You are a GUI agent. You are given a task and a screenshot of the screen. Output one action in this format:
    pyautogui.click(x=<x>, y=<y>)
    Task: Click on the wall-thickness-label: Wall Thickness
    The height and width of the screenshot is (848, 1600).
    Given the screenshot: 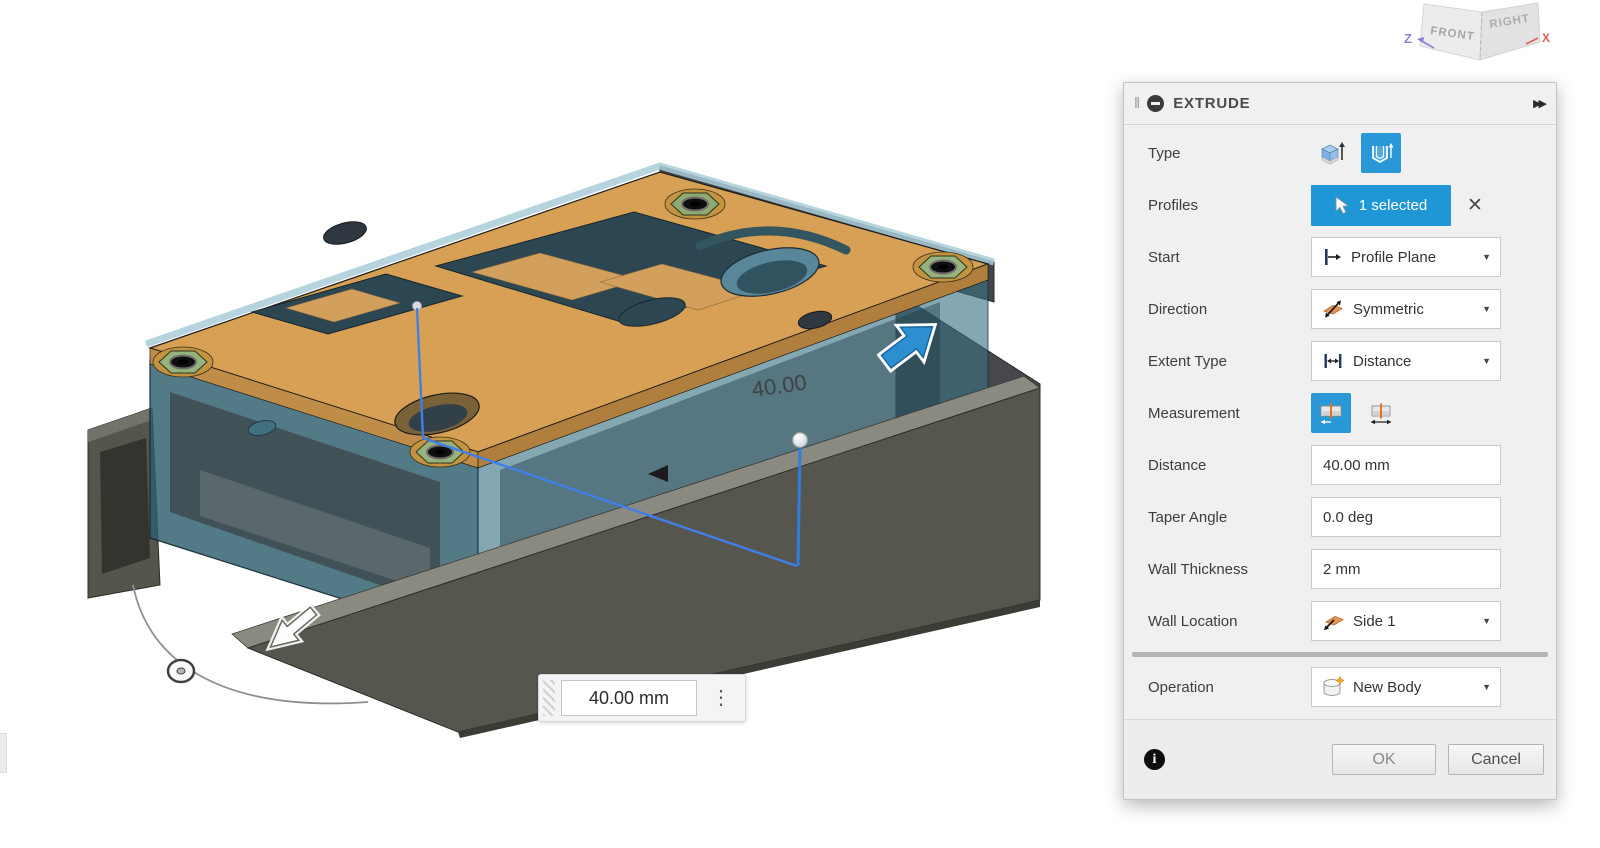 What is the action you would take?
    pyautogui.click(x=1198, y=569)
    